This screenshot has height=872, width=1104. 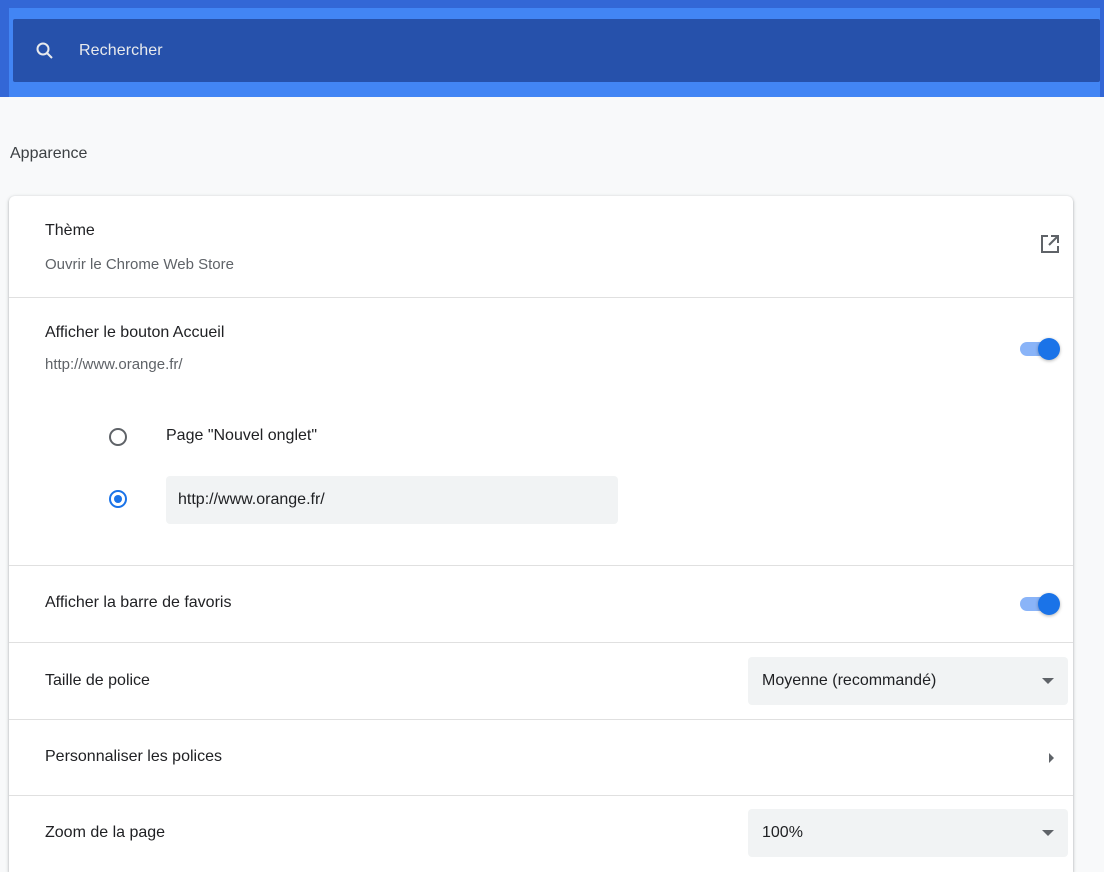 What do you see at coordinates (392, 500) in the screenshot?
I see `home-url-input` at bounding box center [392, 500].